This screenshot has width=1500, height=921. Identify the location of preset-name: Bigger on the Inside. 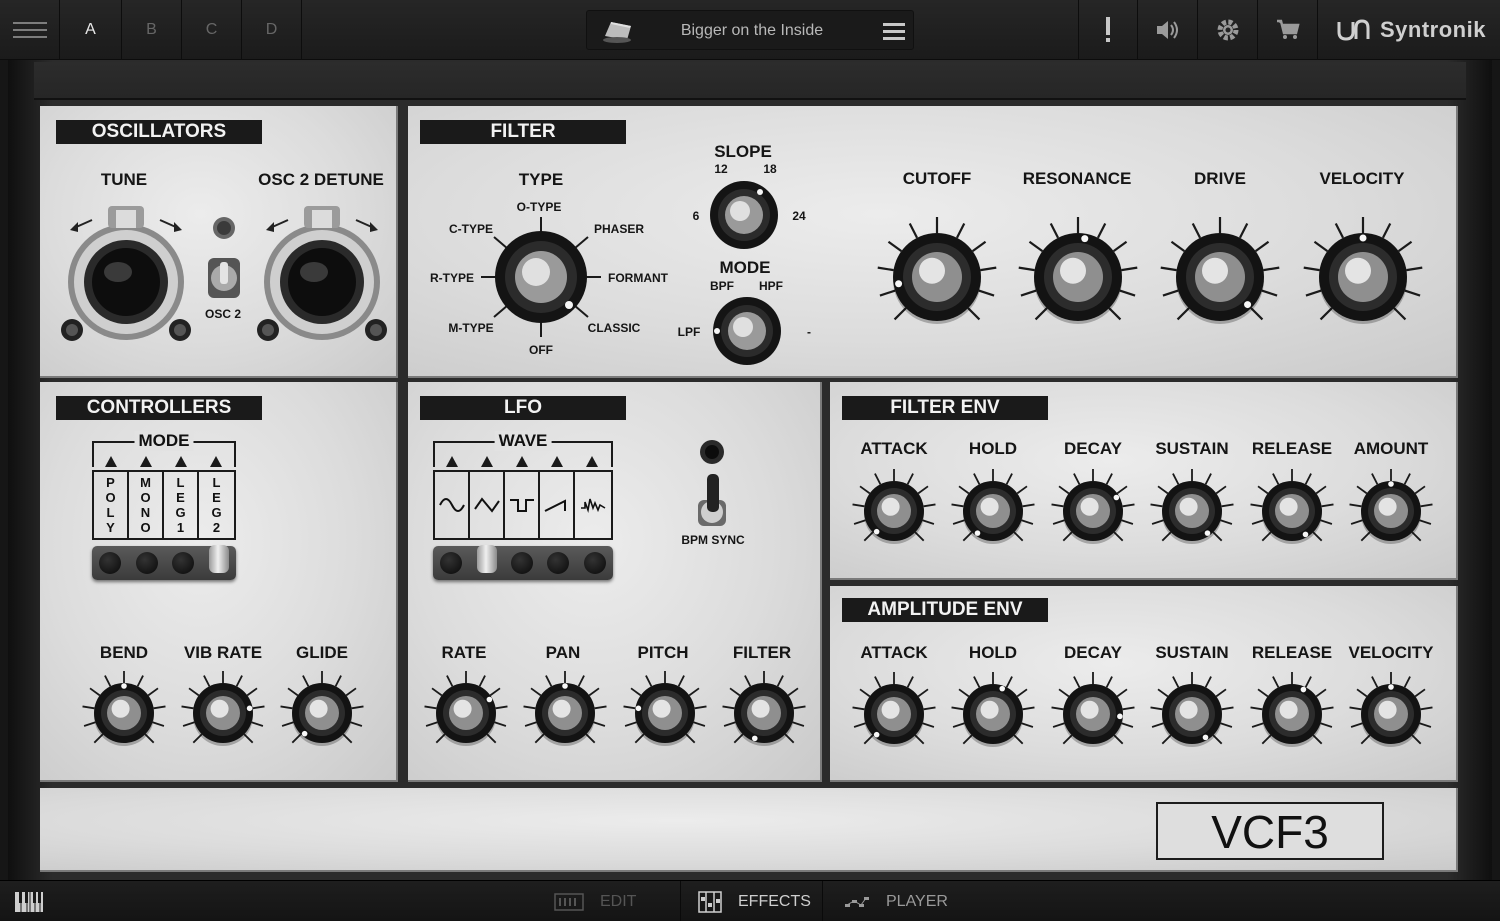
(752, 31).